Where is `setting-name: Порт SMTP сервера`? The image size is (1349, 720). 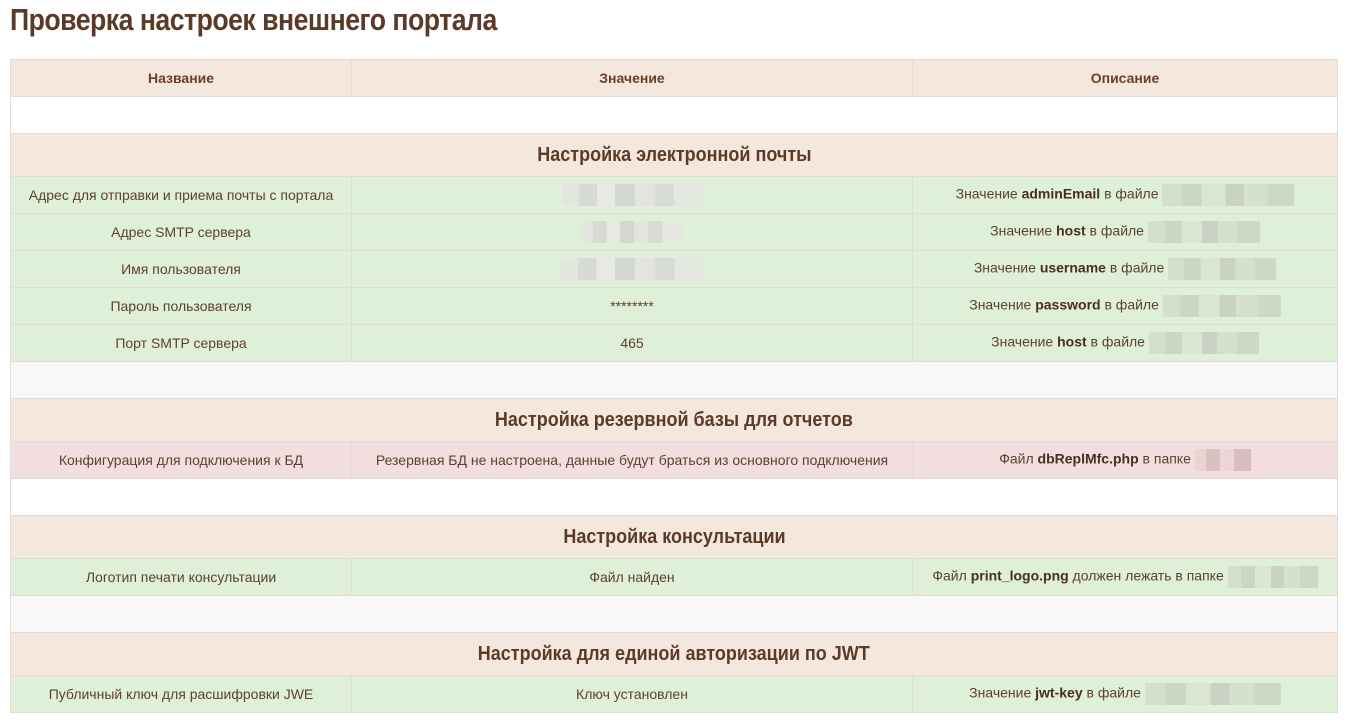
setting-name: Порт SMTP сервера is located at coordinates (181, 343).